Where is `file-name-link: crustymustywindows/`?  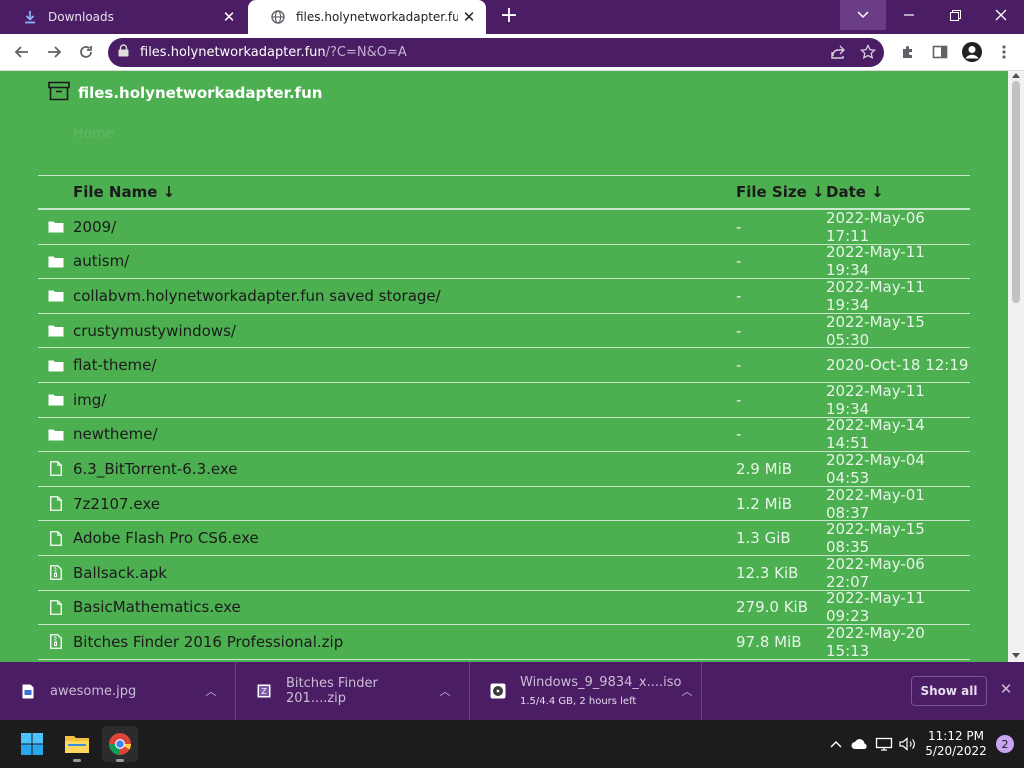 file-name-link: crustymustywindows/ is located at coordinates (404, 331).